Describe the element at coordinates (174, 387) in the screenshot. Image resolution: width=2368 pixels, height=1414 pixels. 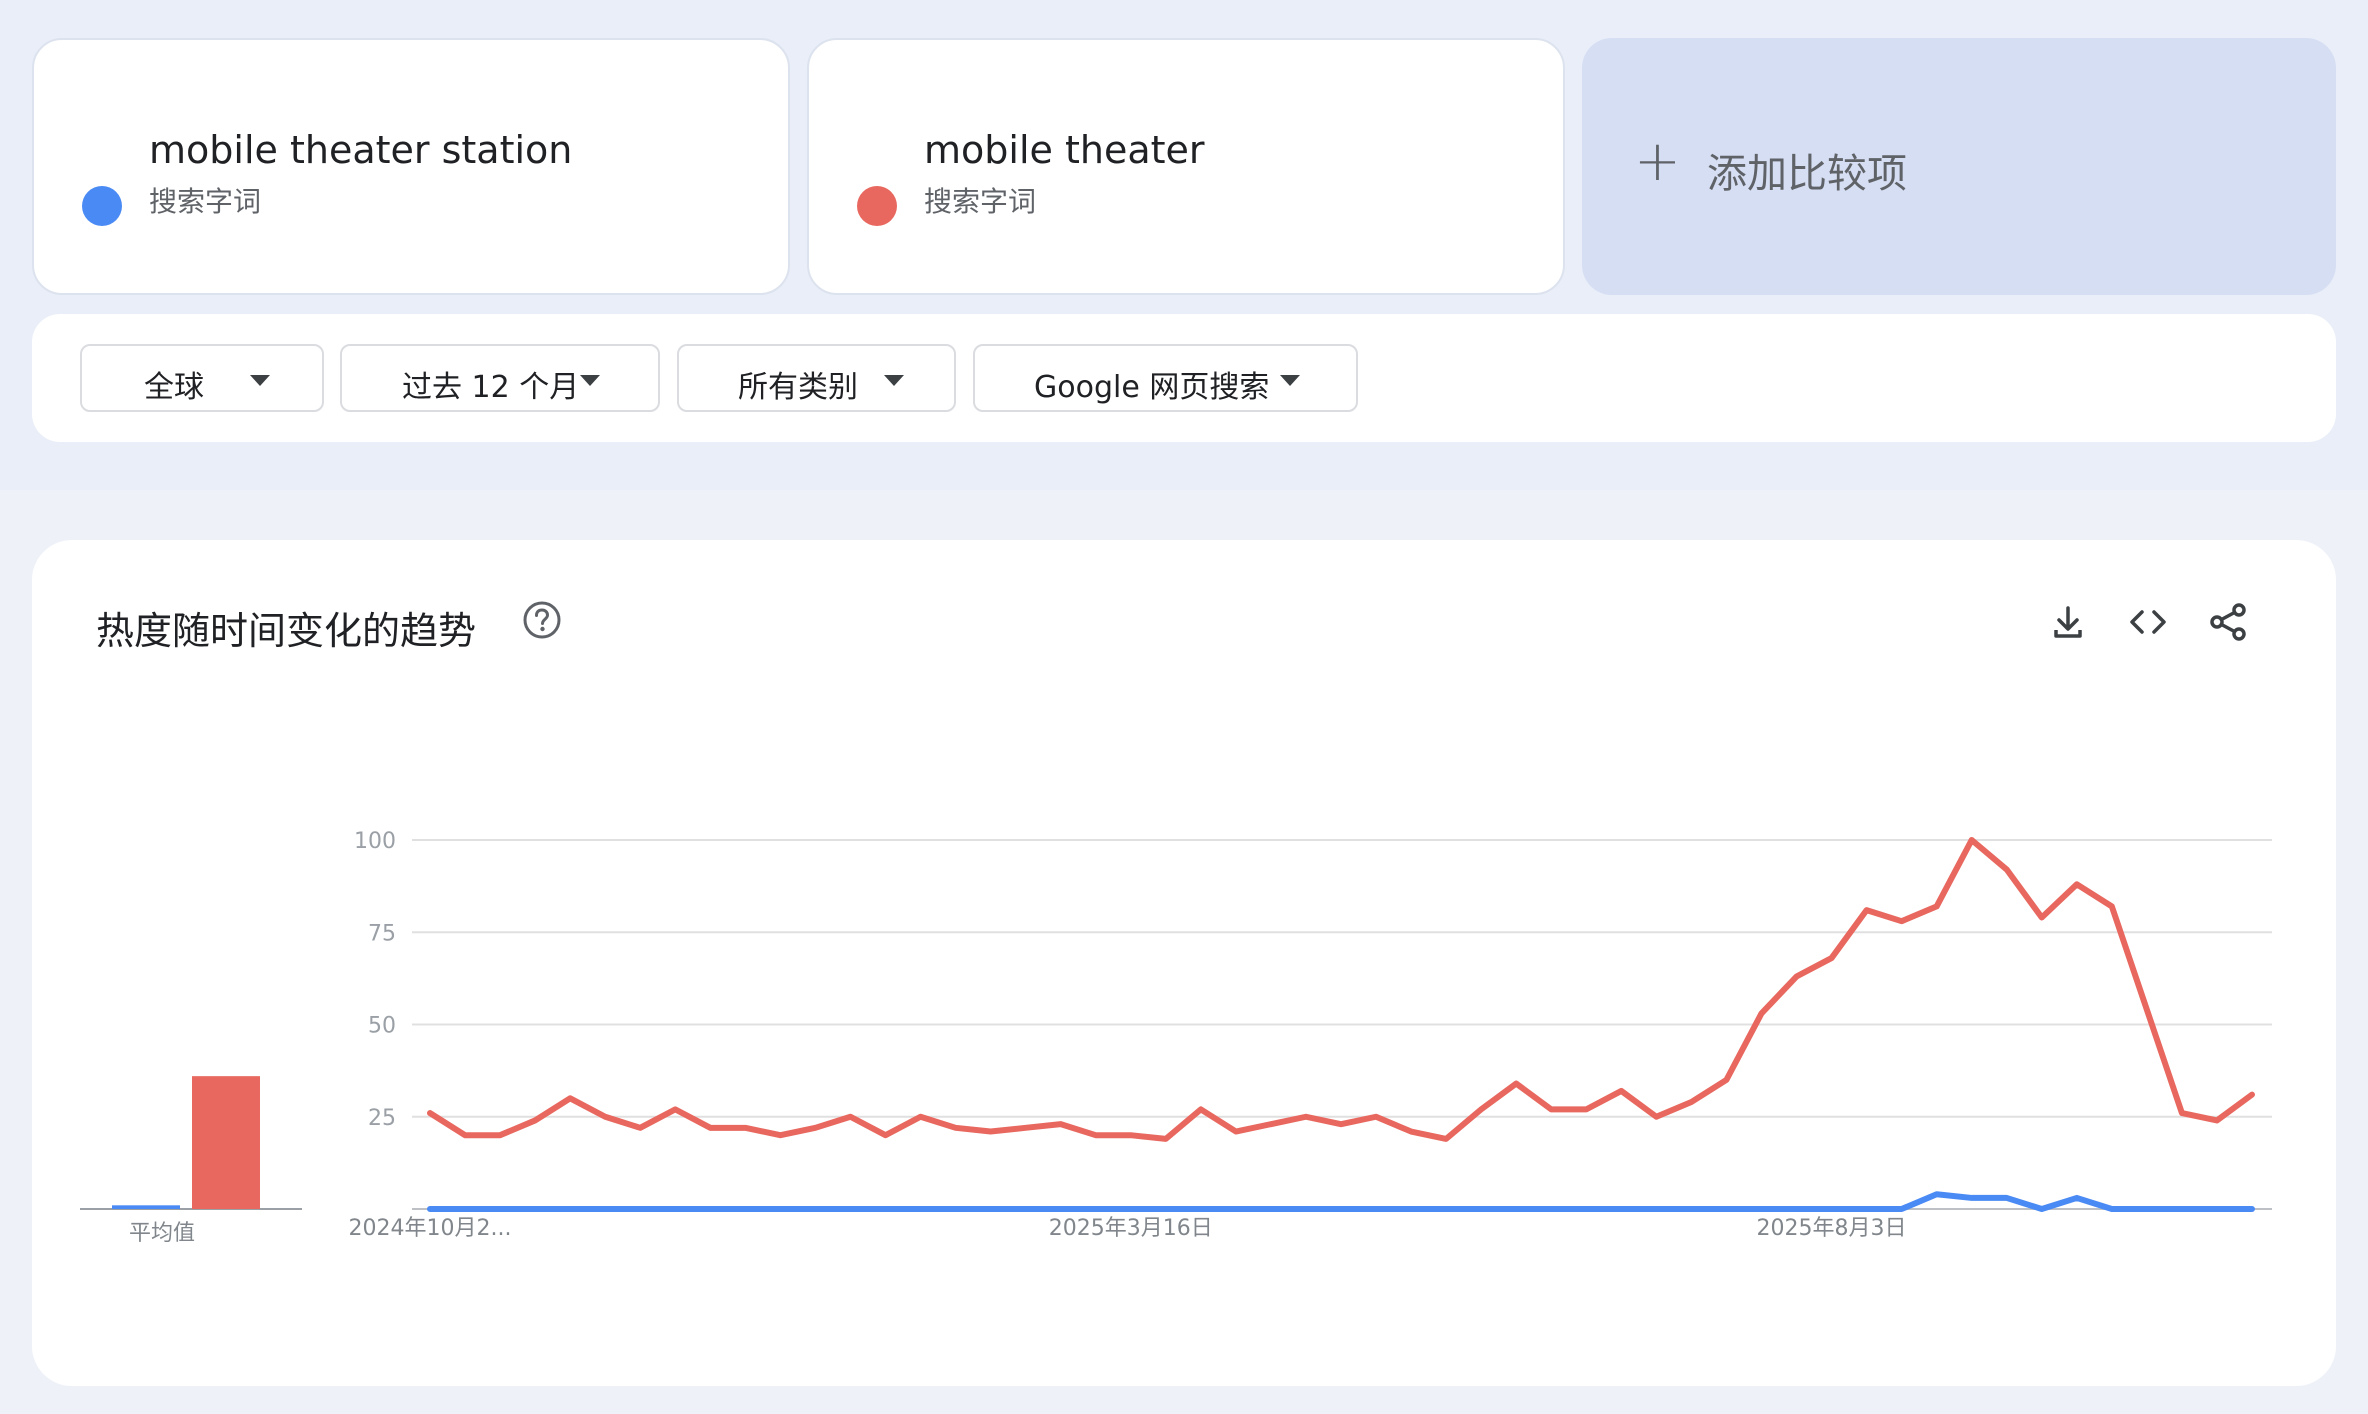
I see `region-filter-label: 全球` at that location.